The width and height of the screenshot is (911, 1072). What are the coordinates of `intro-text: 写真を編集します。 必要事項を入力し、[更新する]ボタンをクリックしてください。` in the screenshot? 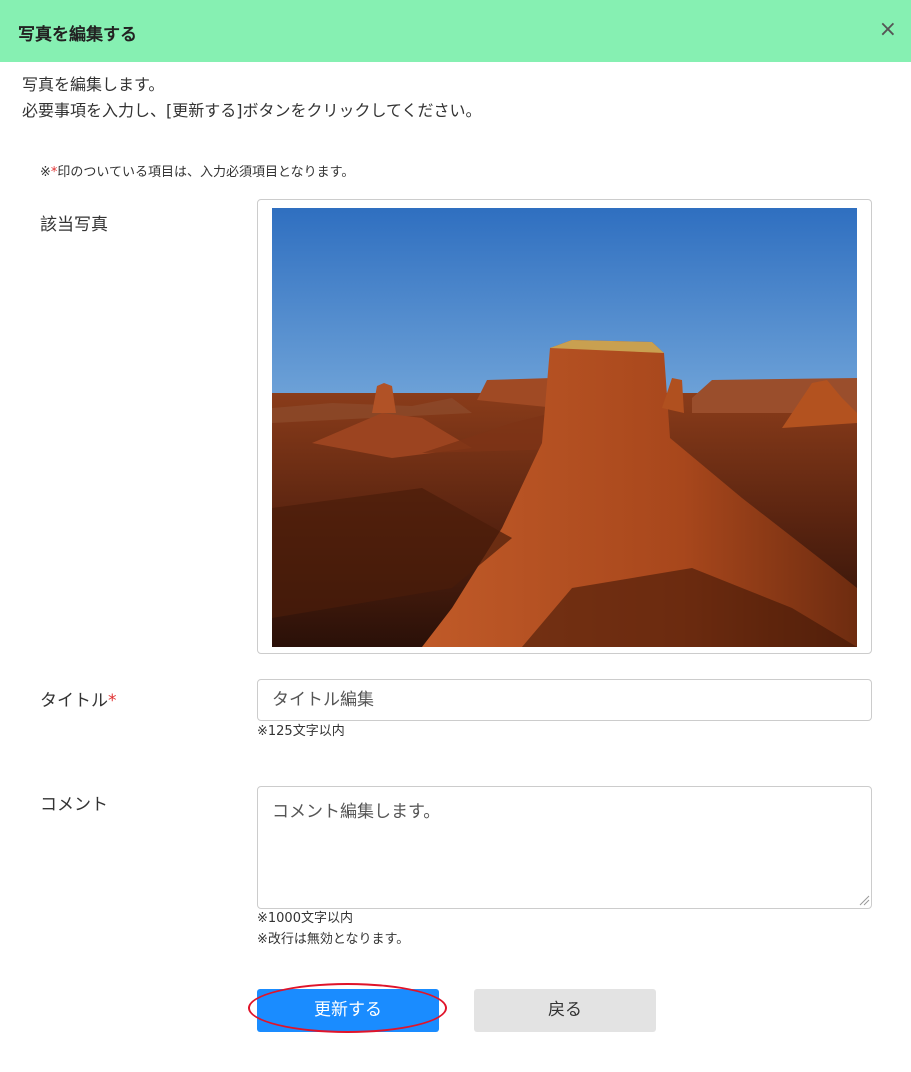 It's located at (252, 98).